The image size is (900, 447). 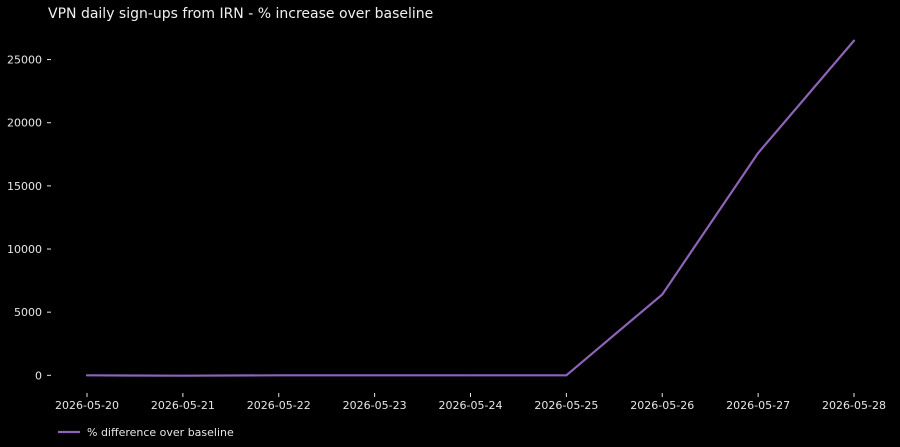 I want to click on x-tick-label: 2026-05-24, so click(x=471, y=405).